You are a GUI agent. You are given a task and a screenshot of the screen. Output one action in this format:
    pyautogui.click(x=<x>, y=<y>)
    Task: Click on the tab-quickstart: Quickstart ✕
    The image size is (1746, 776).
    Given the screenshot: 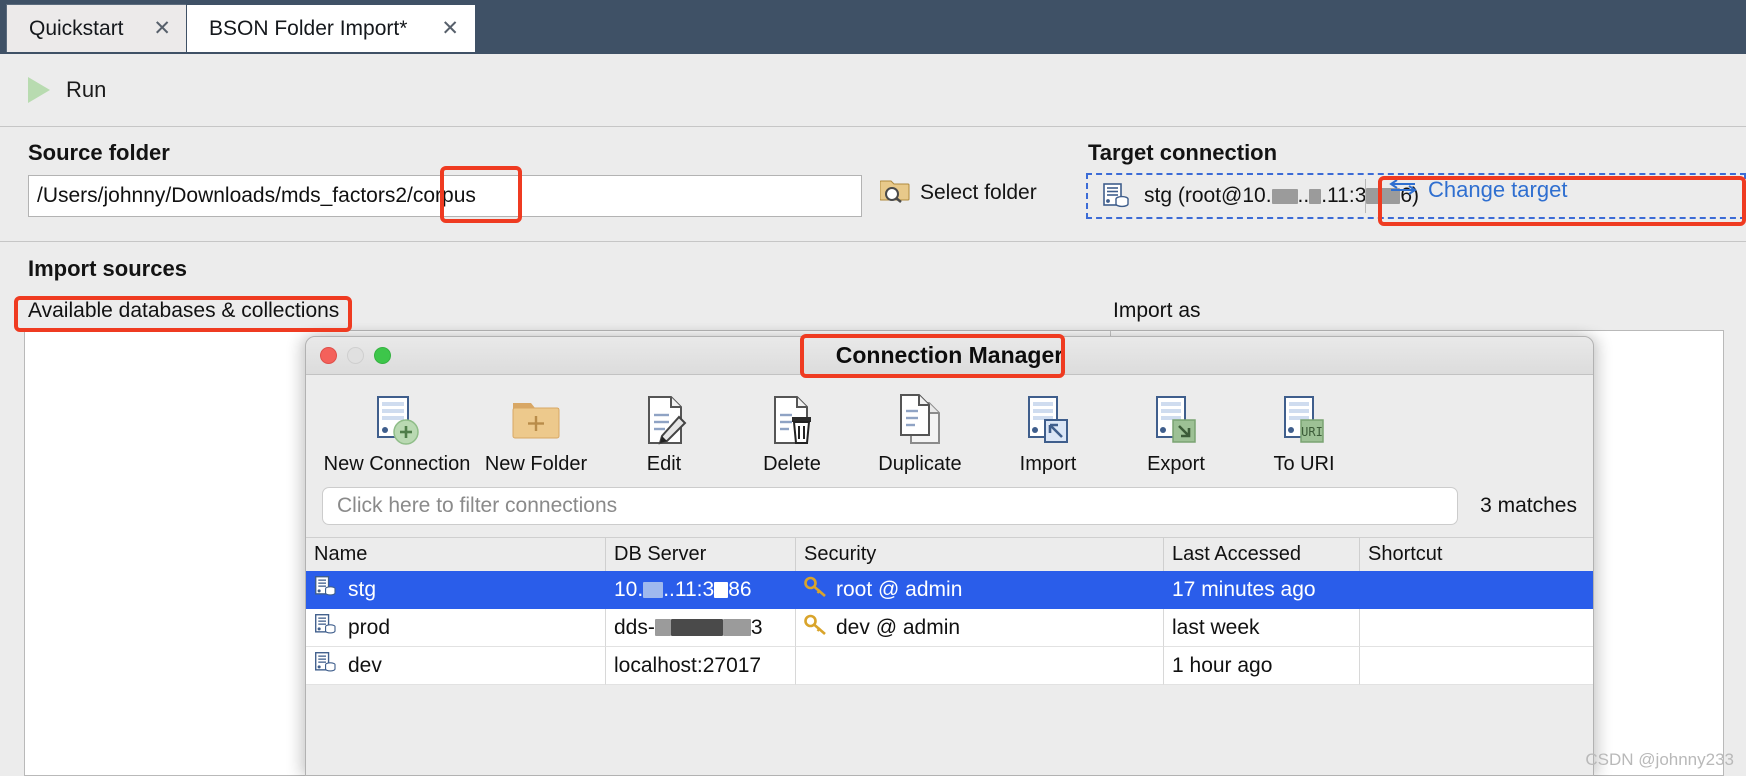 What is the action you would take?
    pyautogui.click(x=97, y=28)
    